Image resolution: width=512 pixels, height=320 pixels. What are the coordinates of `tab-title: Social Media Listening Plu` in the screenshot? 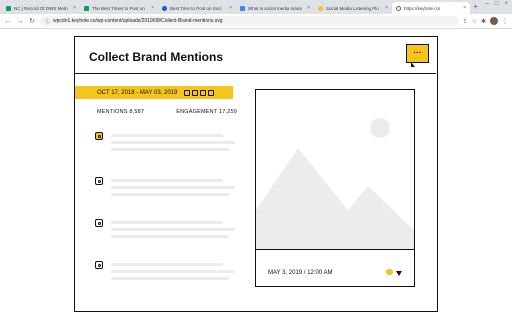 It's located at (352, 8).